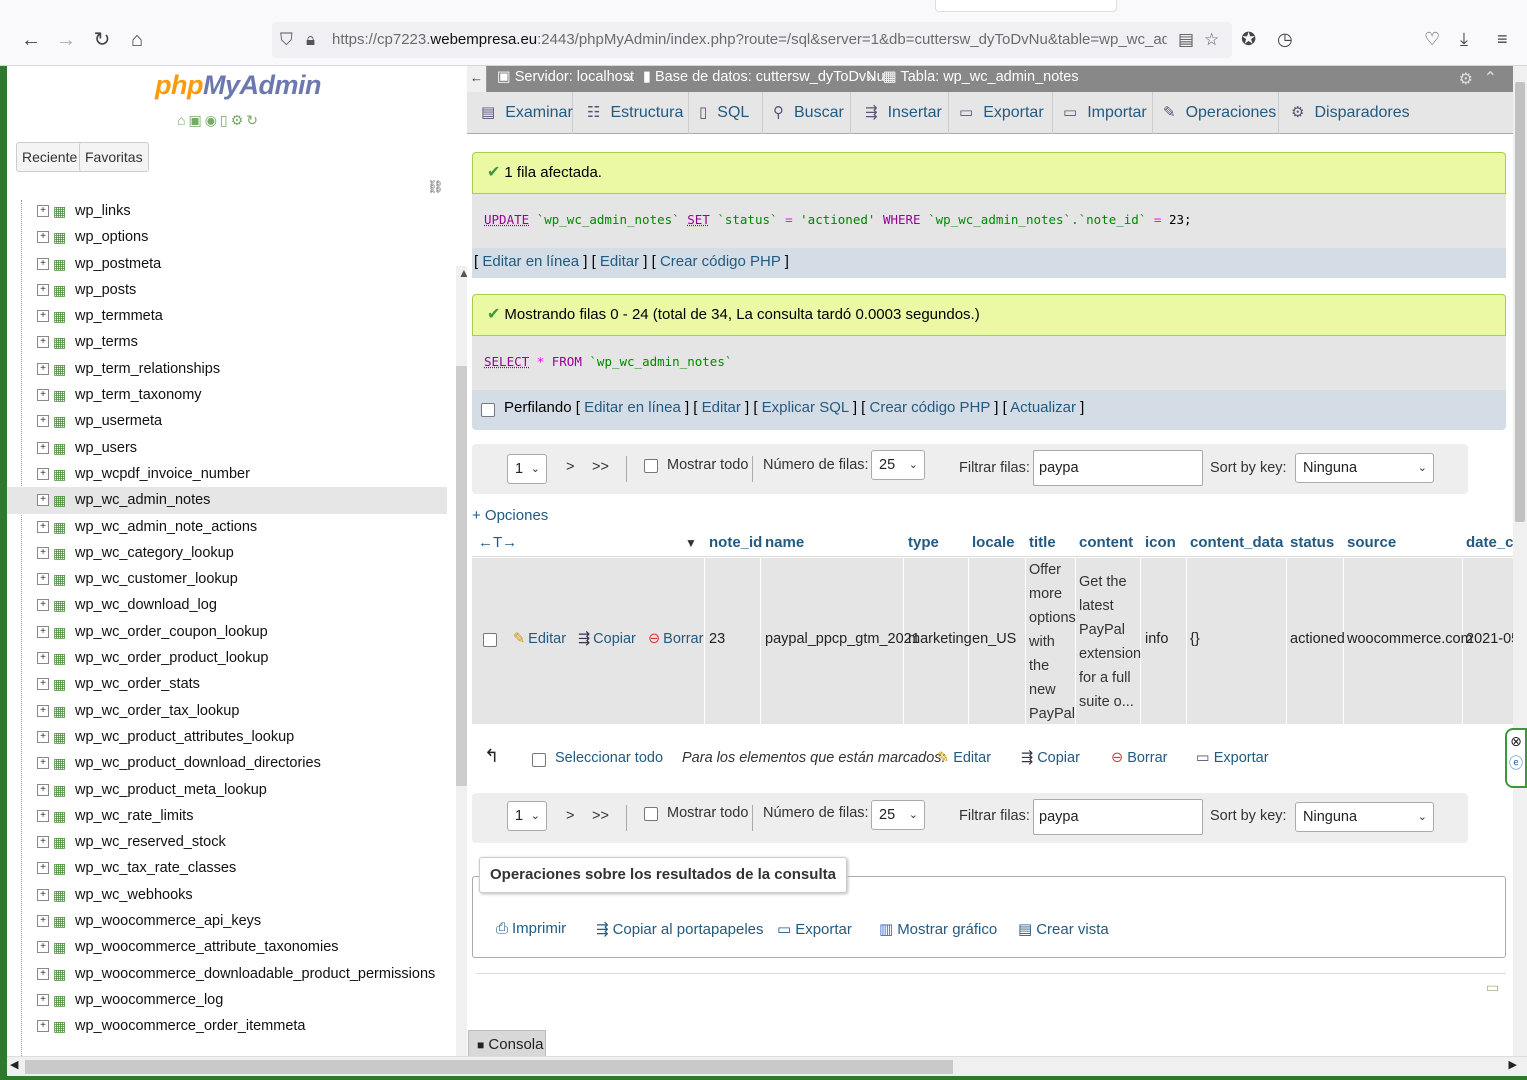  I want to click on reload-icon: ↻, so click(102, 40).